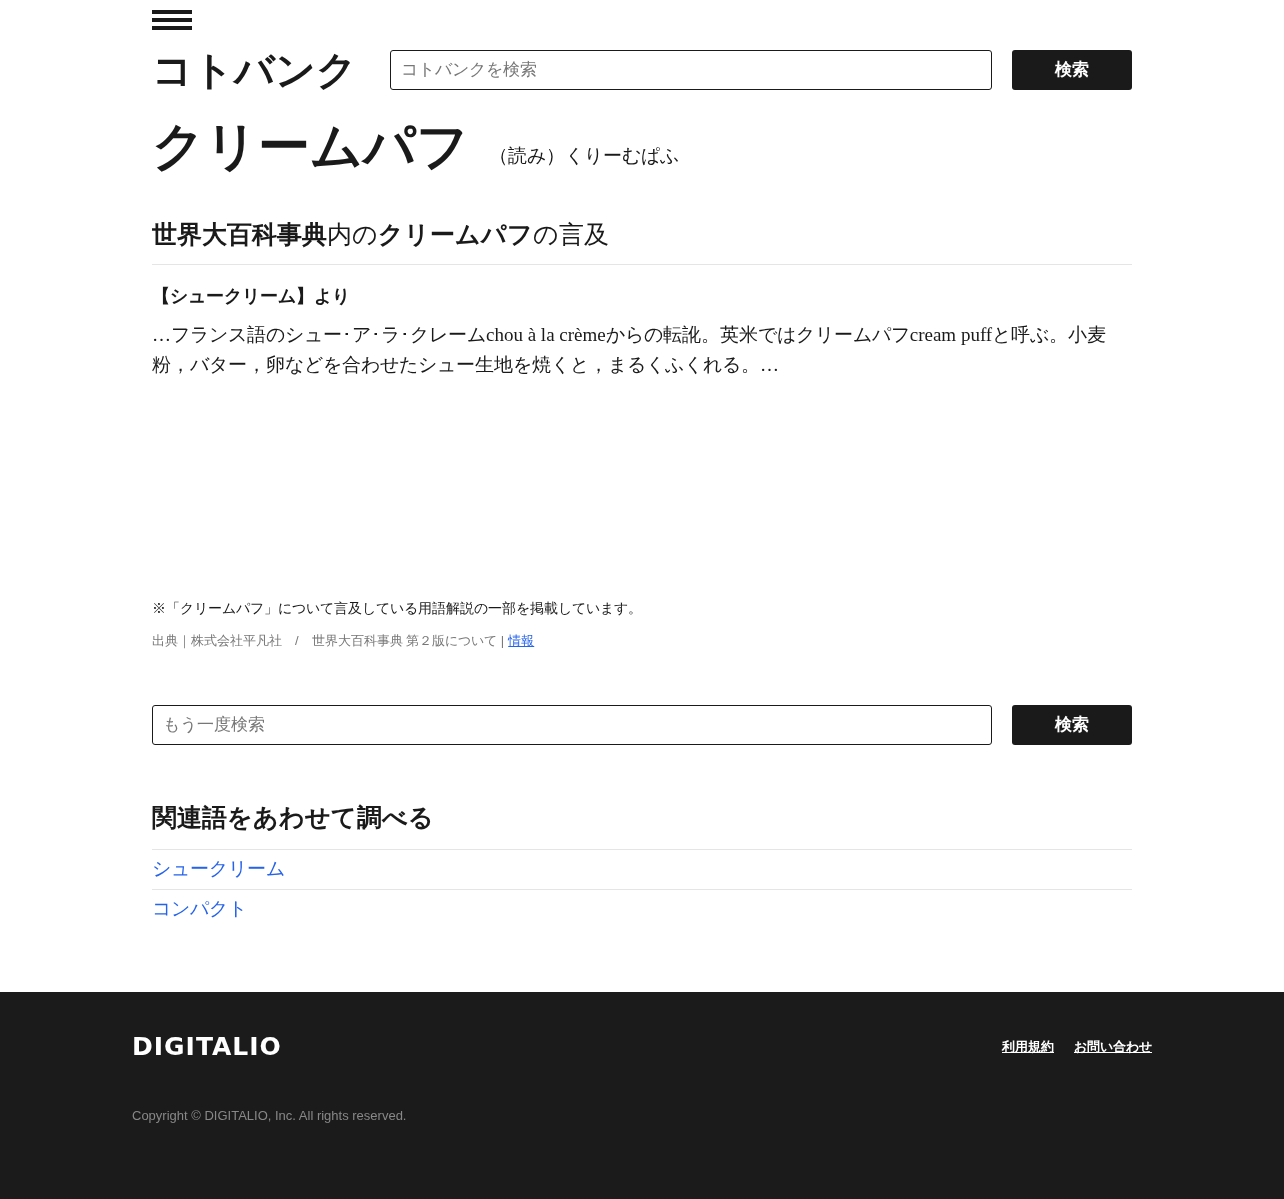  I want to click on entry-title: クリームパフ, so click(310, 146).